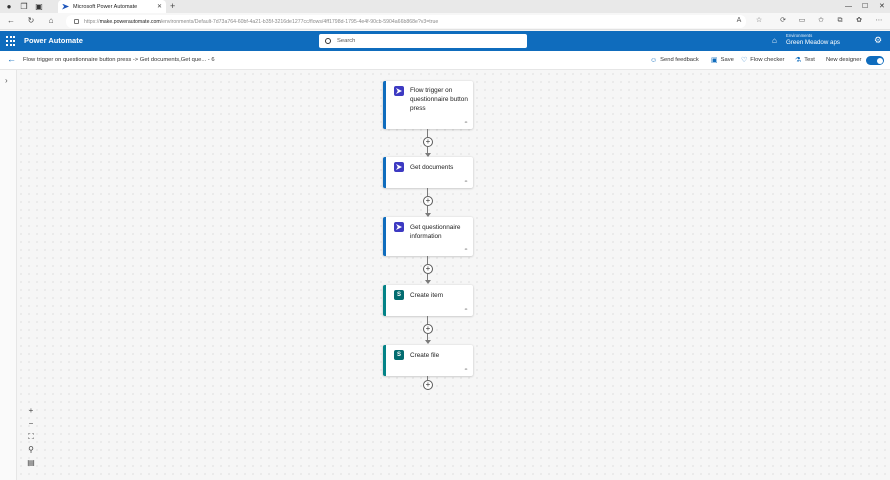  What do you see at coordinates (805, 60) in the screenshot?
I see `test-button: ⚗ Test` at bounding box center [805, 60].